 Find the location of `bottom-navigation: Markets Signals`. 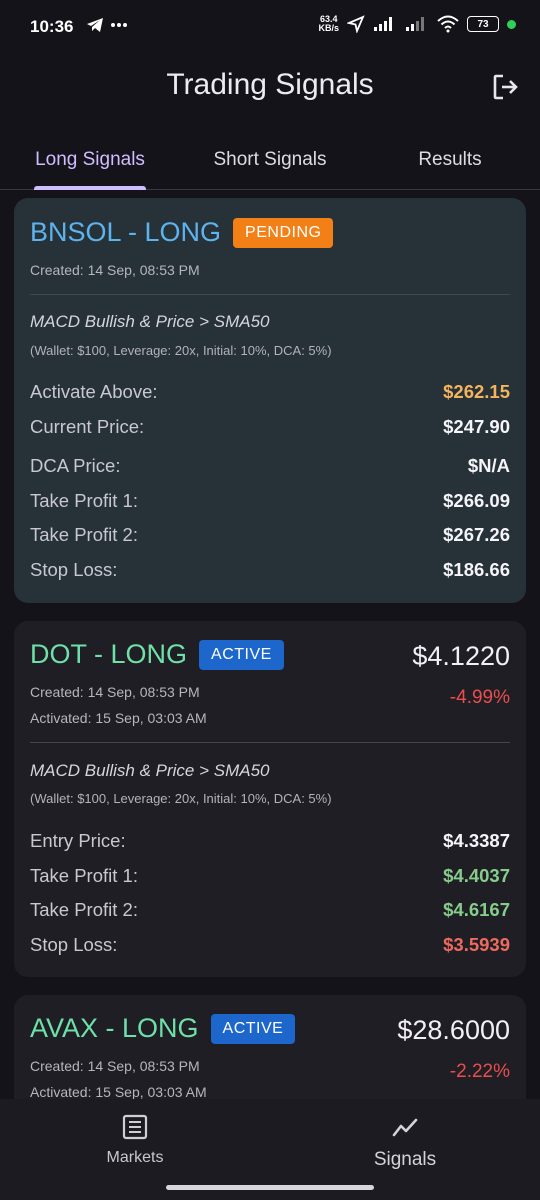

bottom-navigation: Markets Signals is located at coordinates (270, 1149).